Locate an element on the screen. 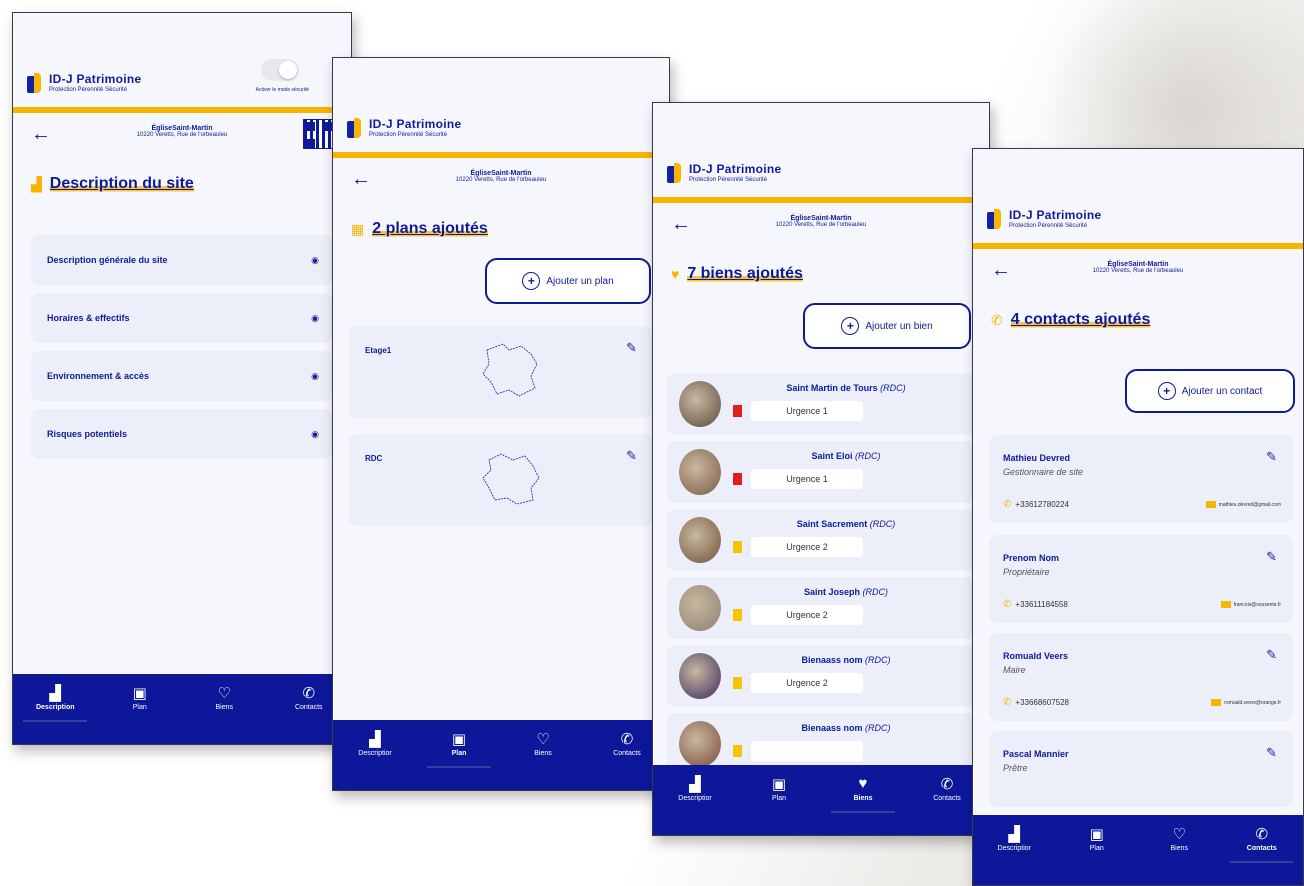  heart-icon: ♡ is located at coordinates (543, 739).